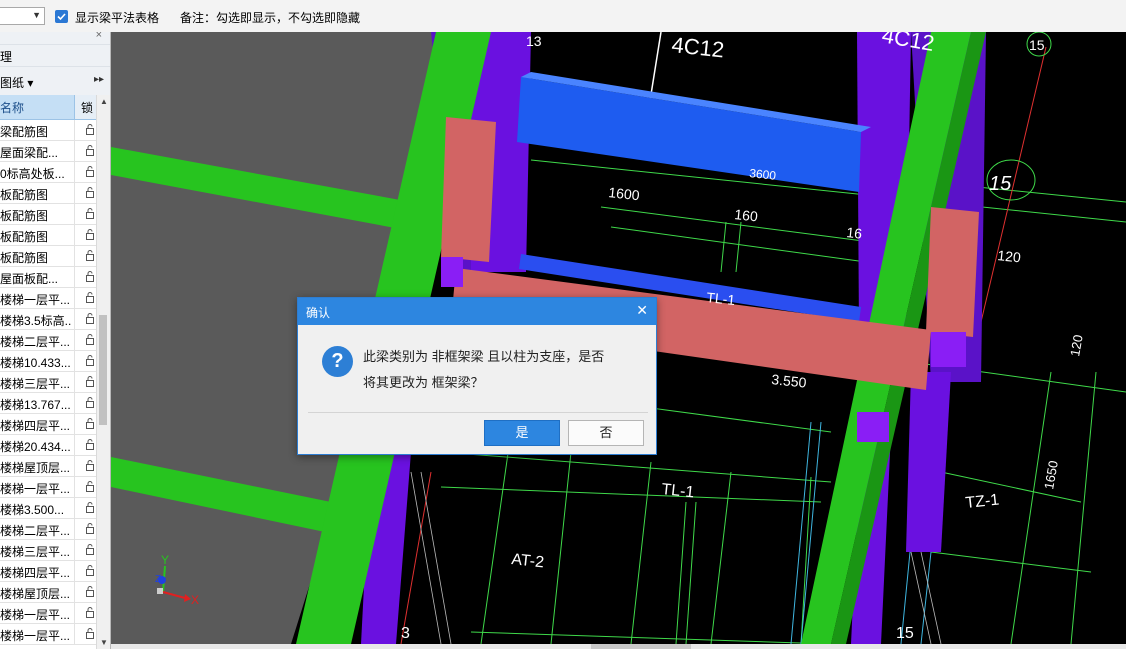  Describe the element at coordinates (484, 356) in the screenshot. I see `dialog-message-line1: 此梁类别为 非框架梁 且以柱为支座，是否` at that location.